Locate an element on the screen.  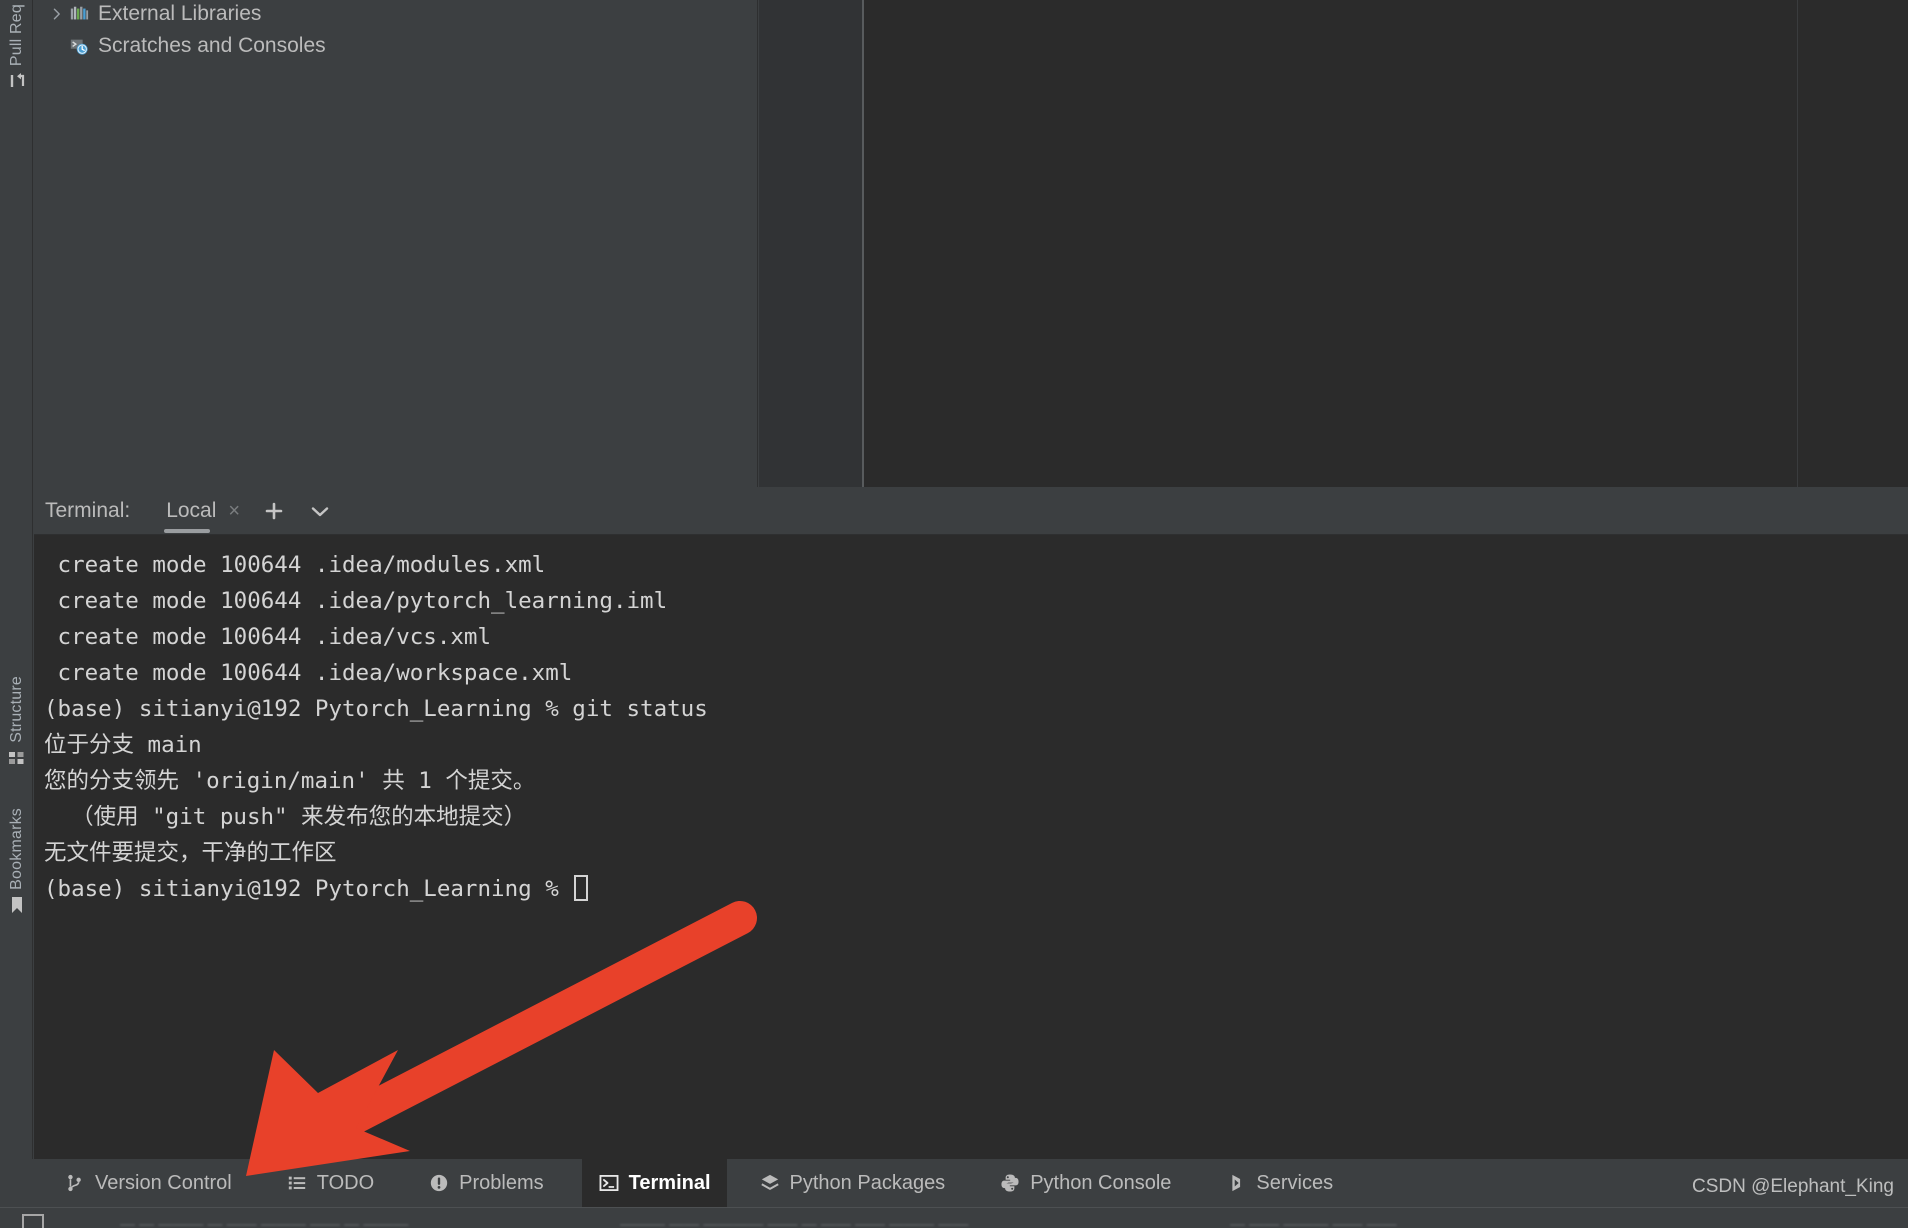
pull-request-icon is located at coordinates (17, 81).